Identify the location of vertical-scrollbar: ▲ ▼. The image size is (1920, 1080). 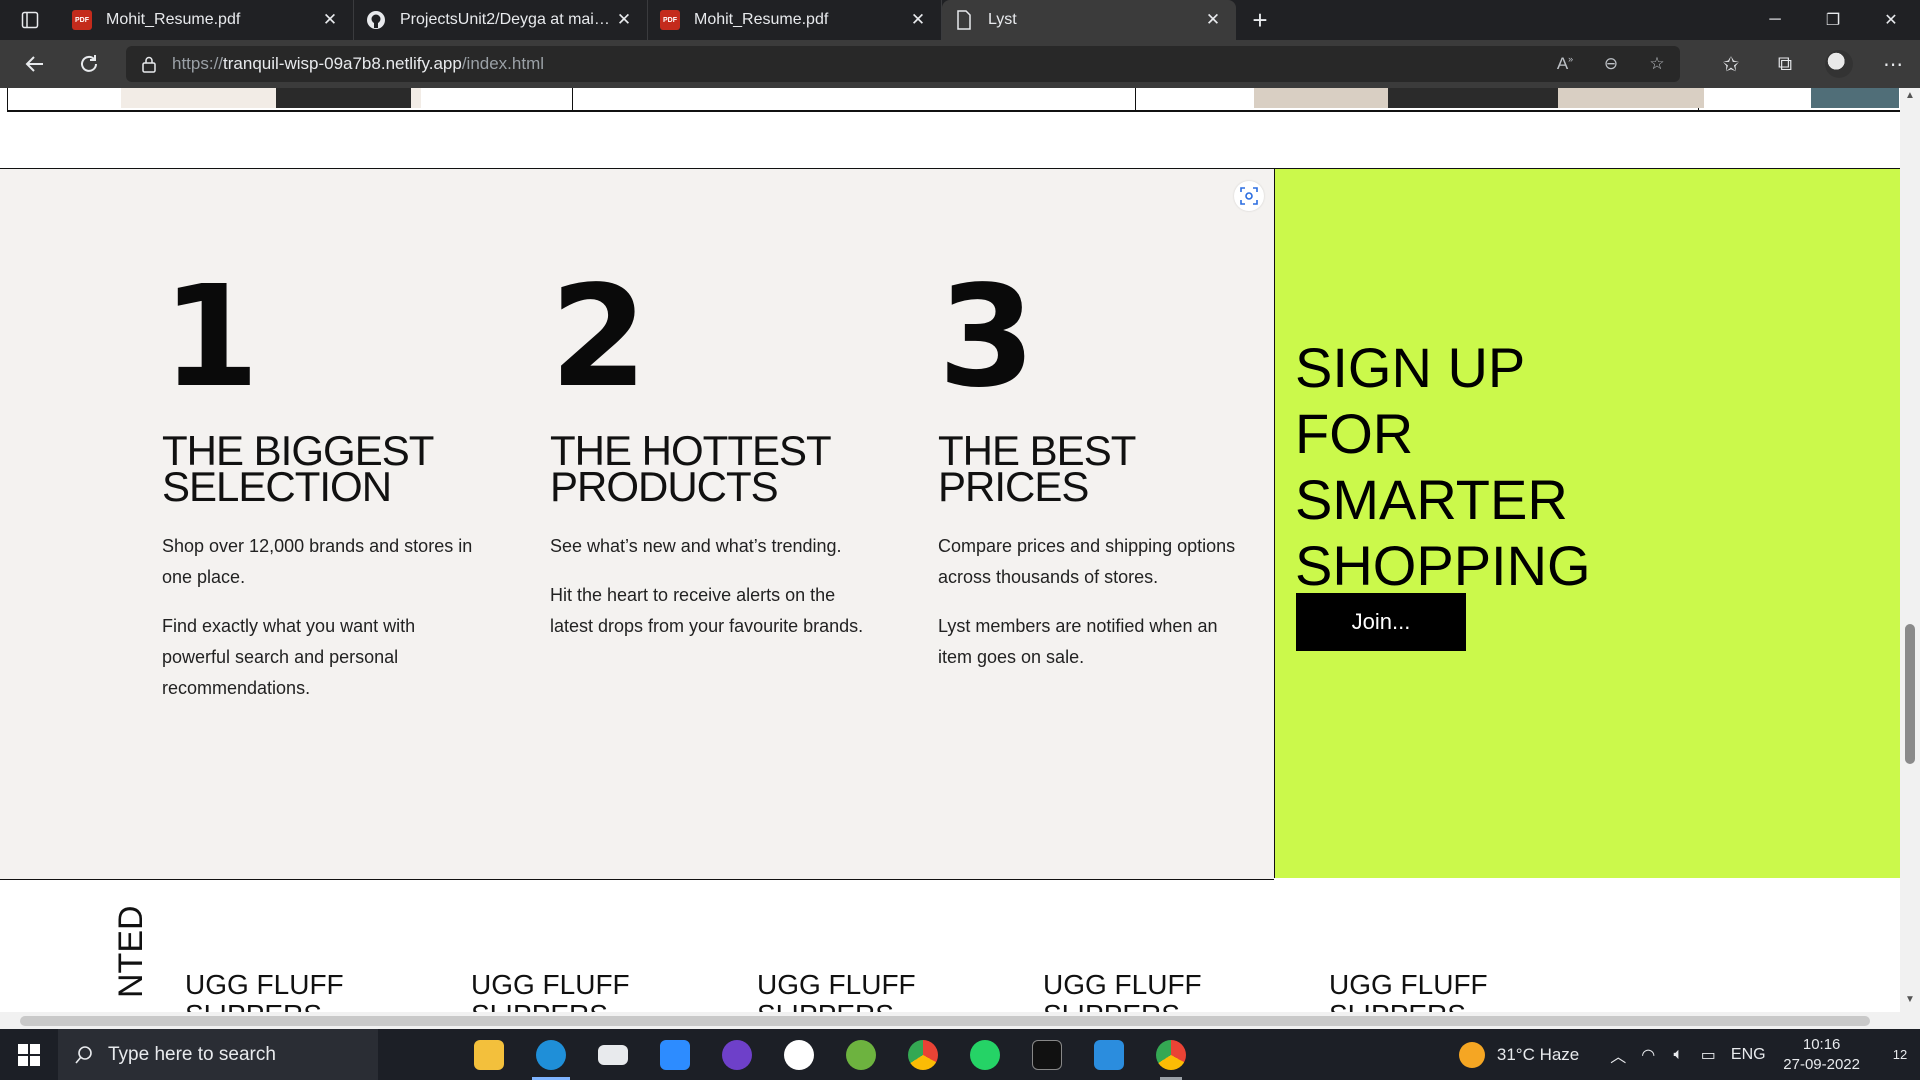
(1910, 558).